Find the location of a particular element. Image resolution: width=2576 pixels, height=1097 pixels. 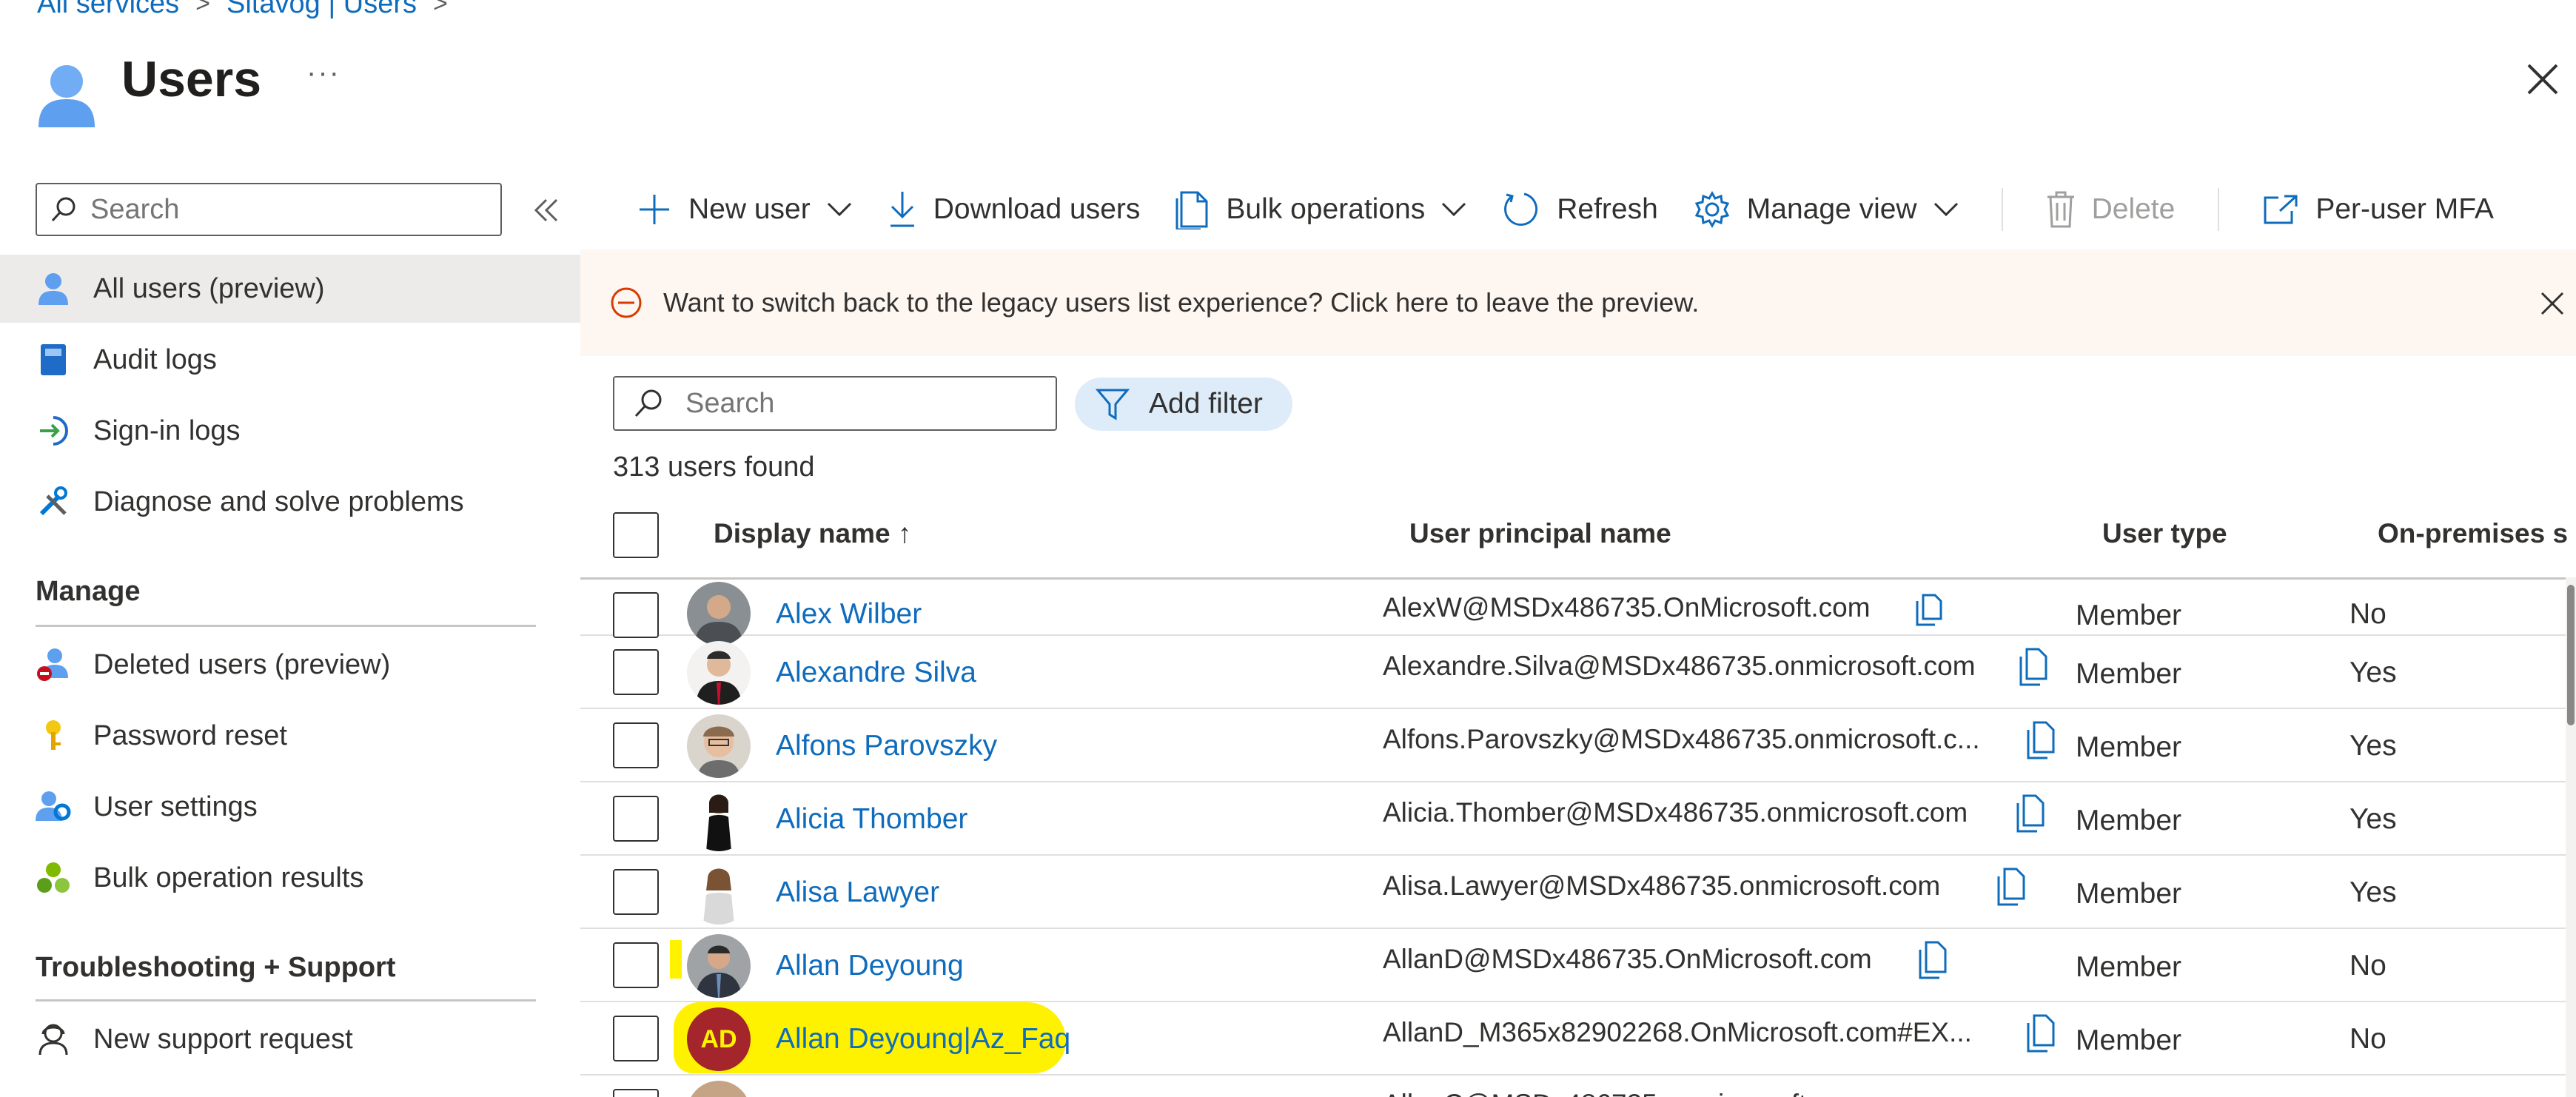

new-user-button: New user is located at coordinates (744, 209).